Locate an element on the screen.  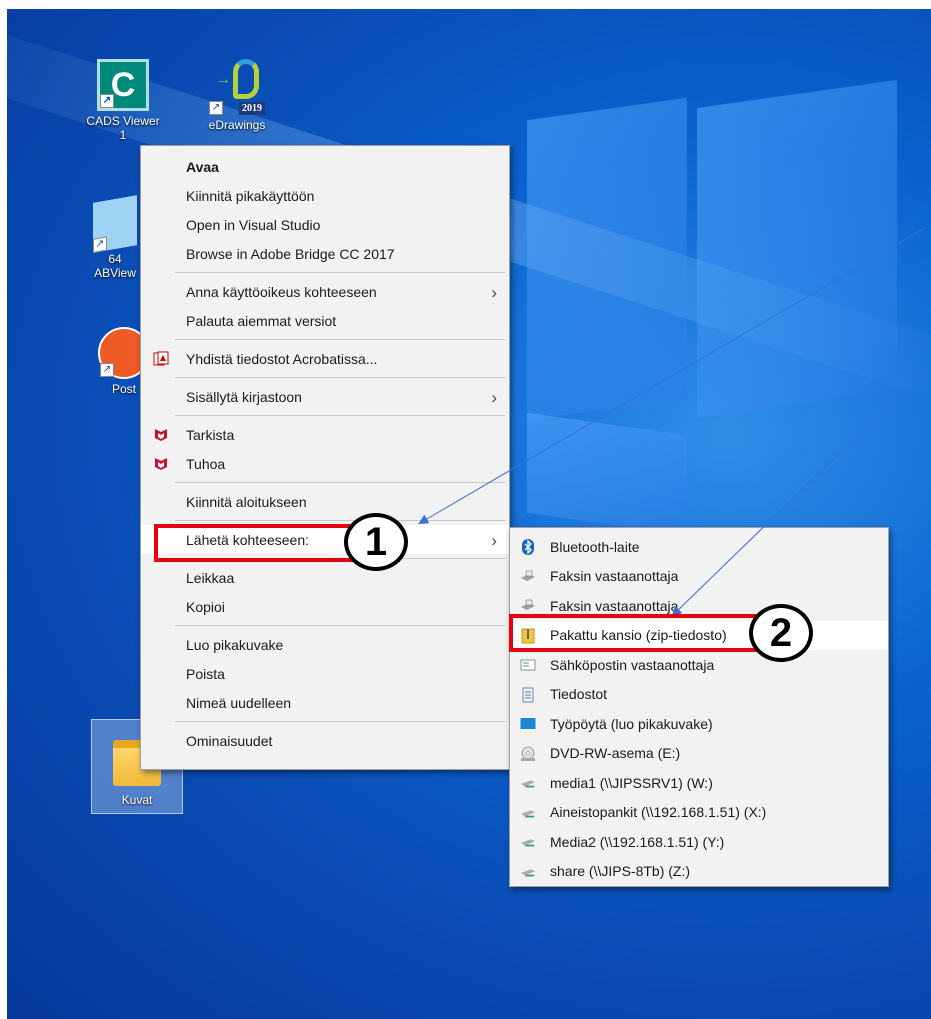
acrobat-icon is located at coordinates (161, 359).